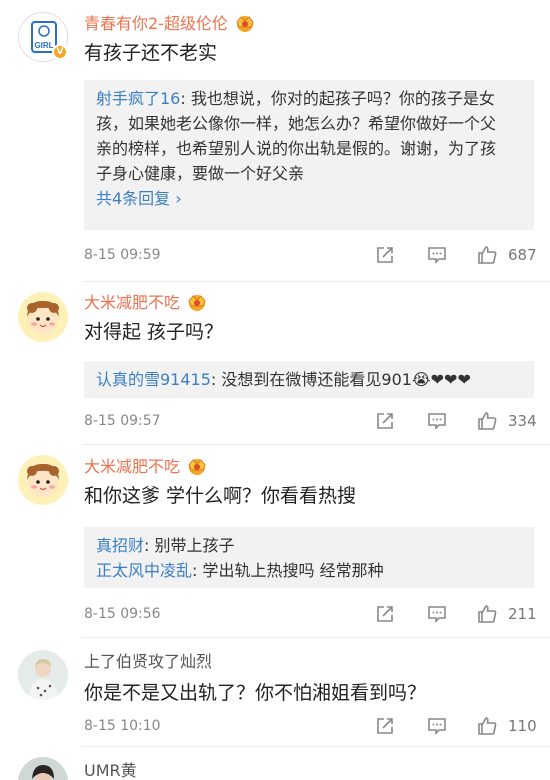 The image size is (550, 780). What do you see at coordinates (275, 763) in the screenshot?
I see `comment-item: UMR黄` at bounding box center [275, 763].